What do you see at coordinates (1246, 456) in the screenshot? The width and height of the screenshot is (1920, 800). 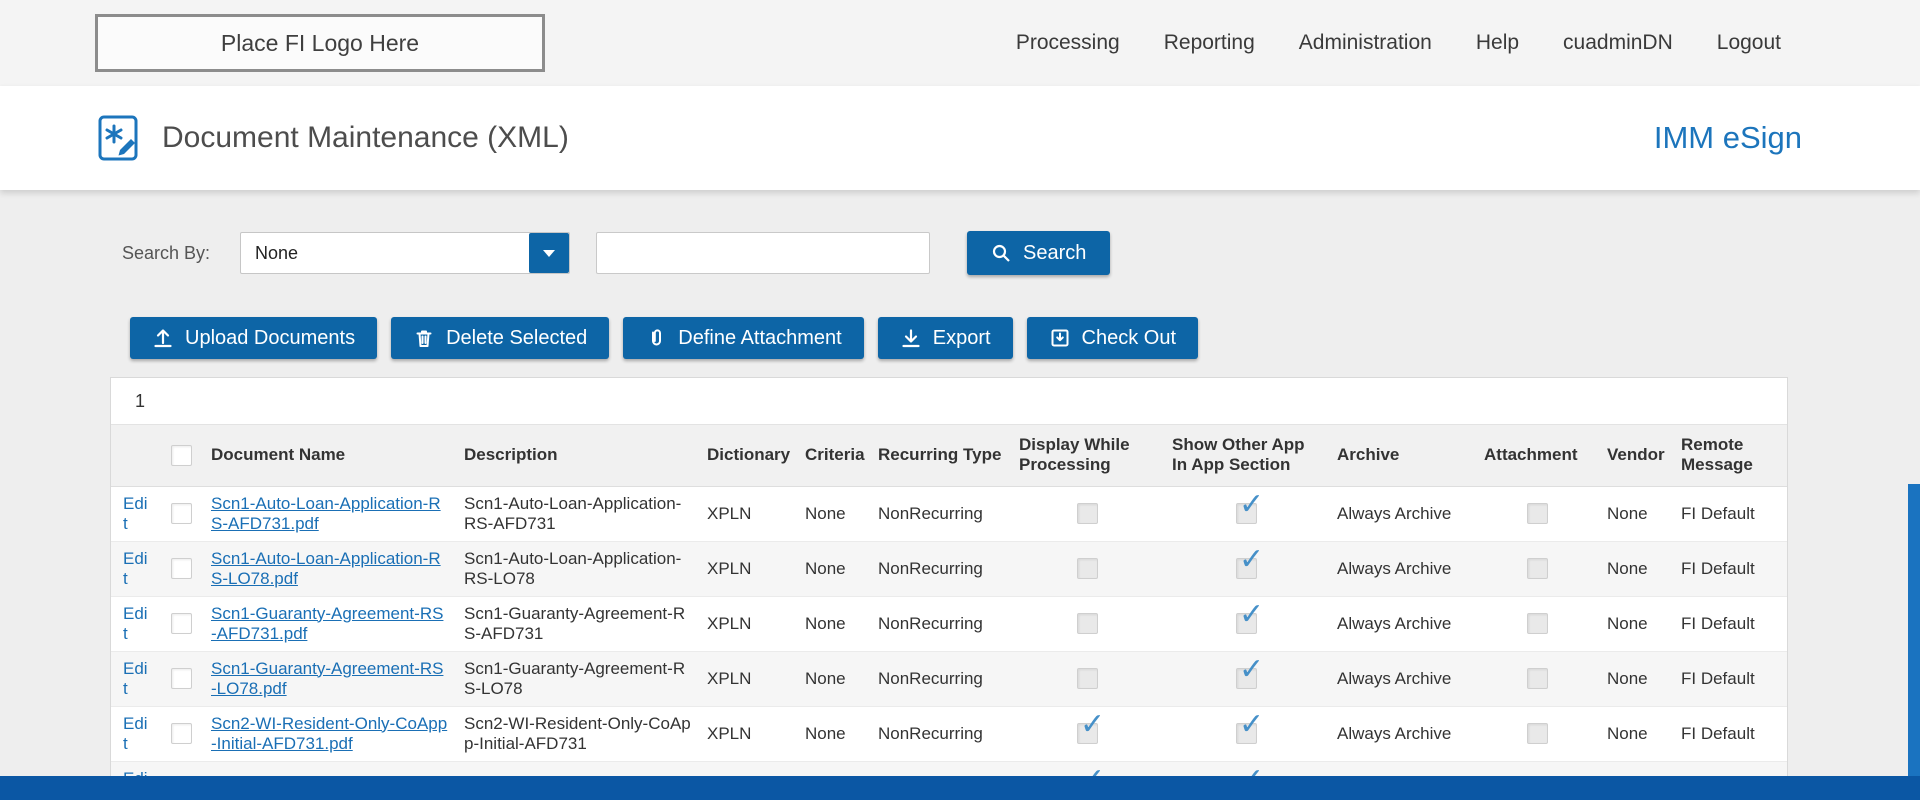 I see `header-show-other-app: Show Other App In App Section` at bounding box center [1246, 456].